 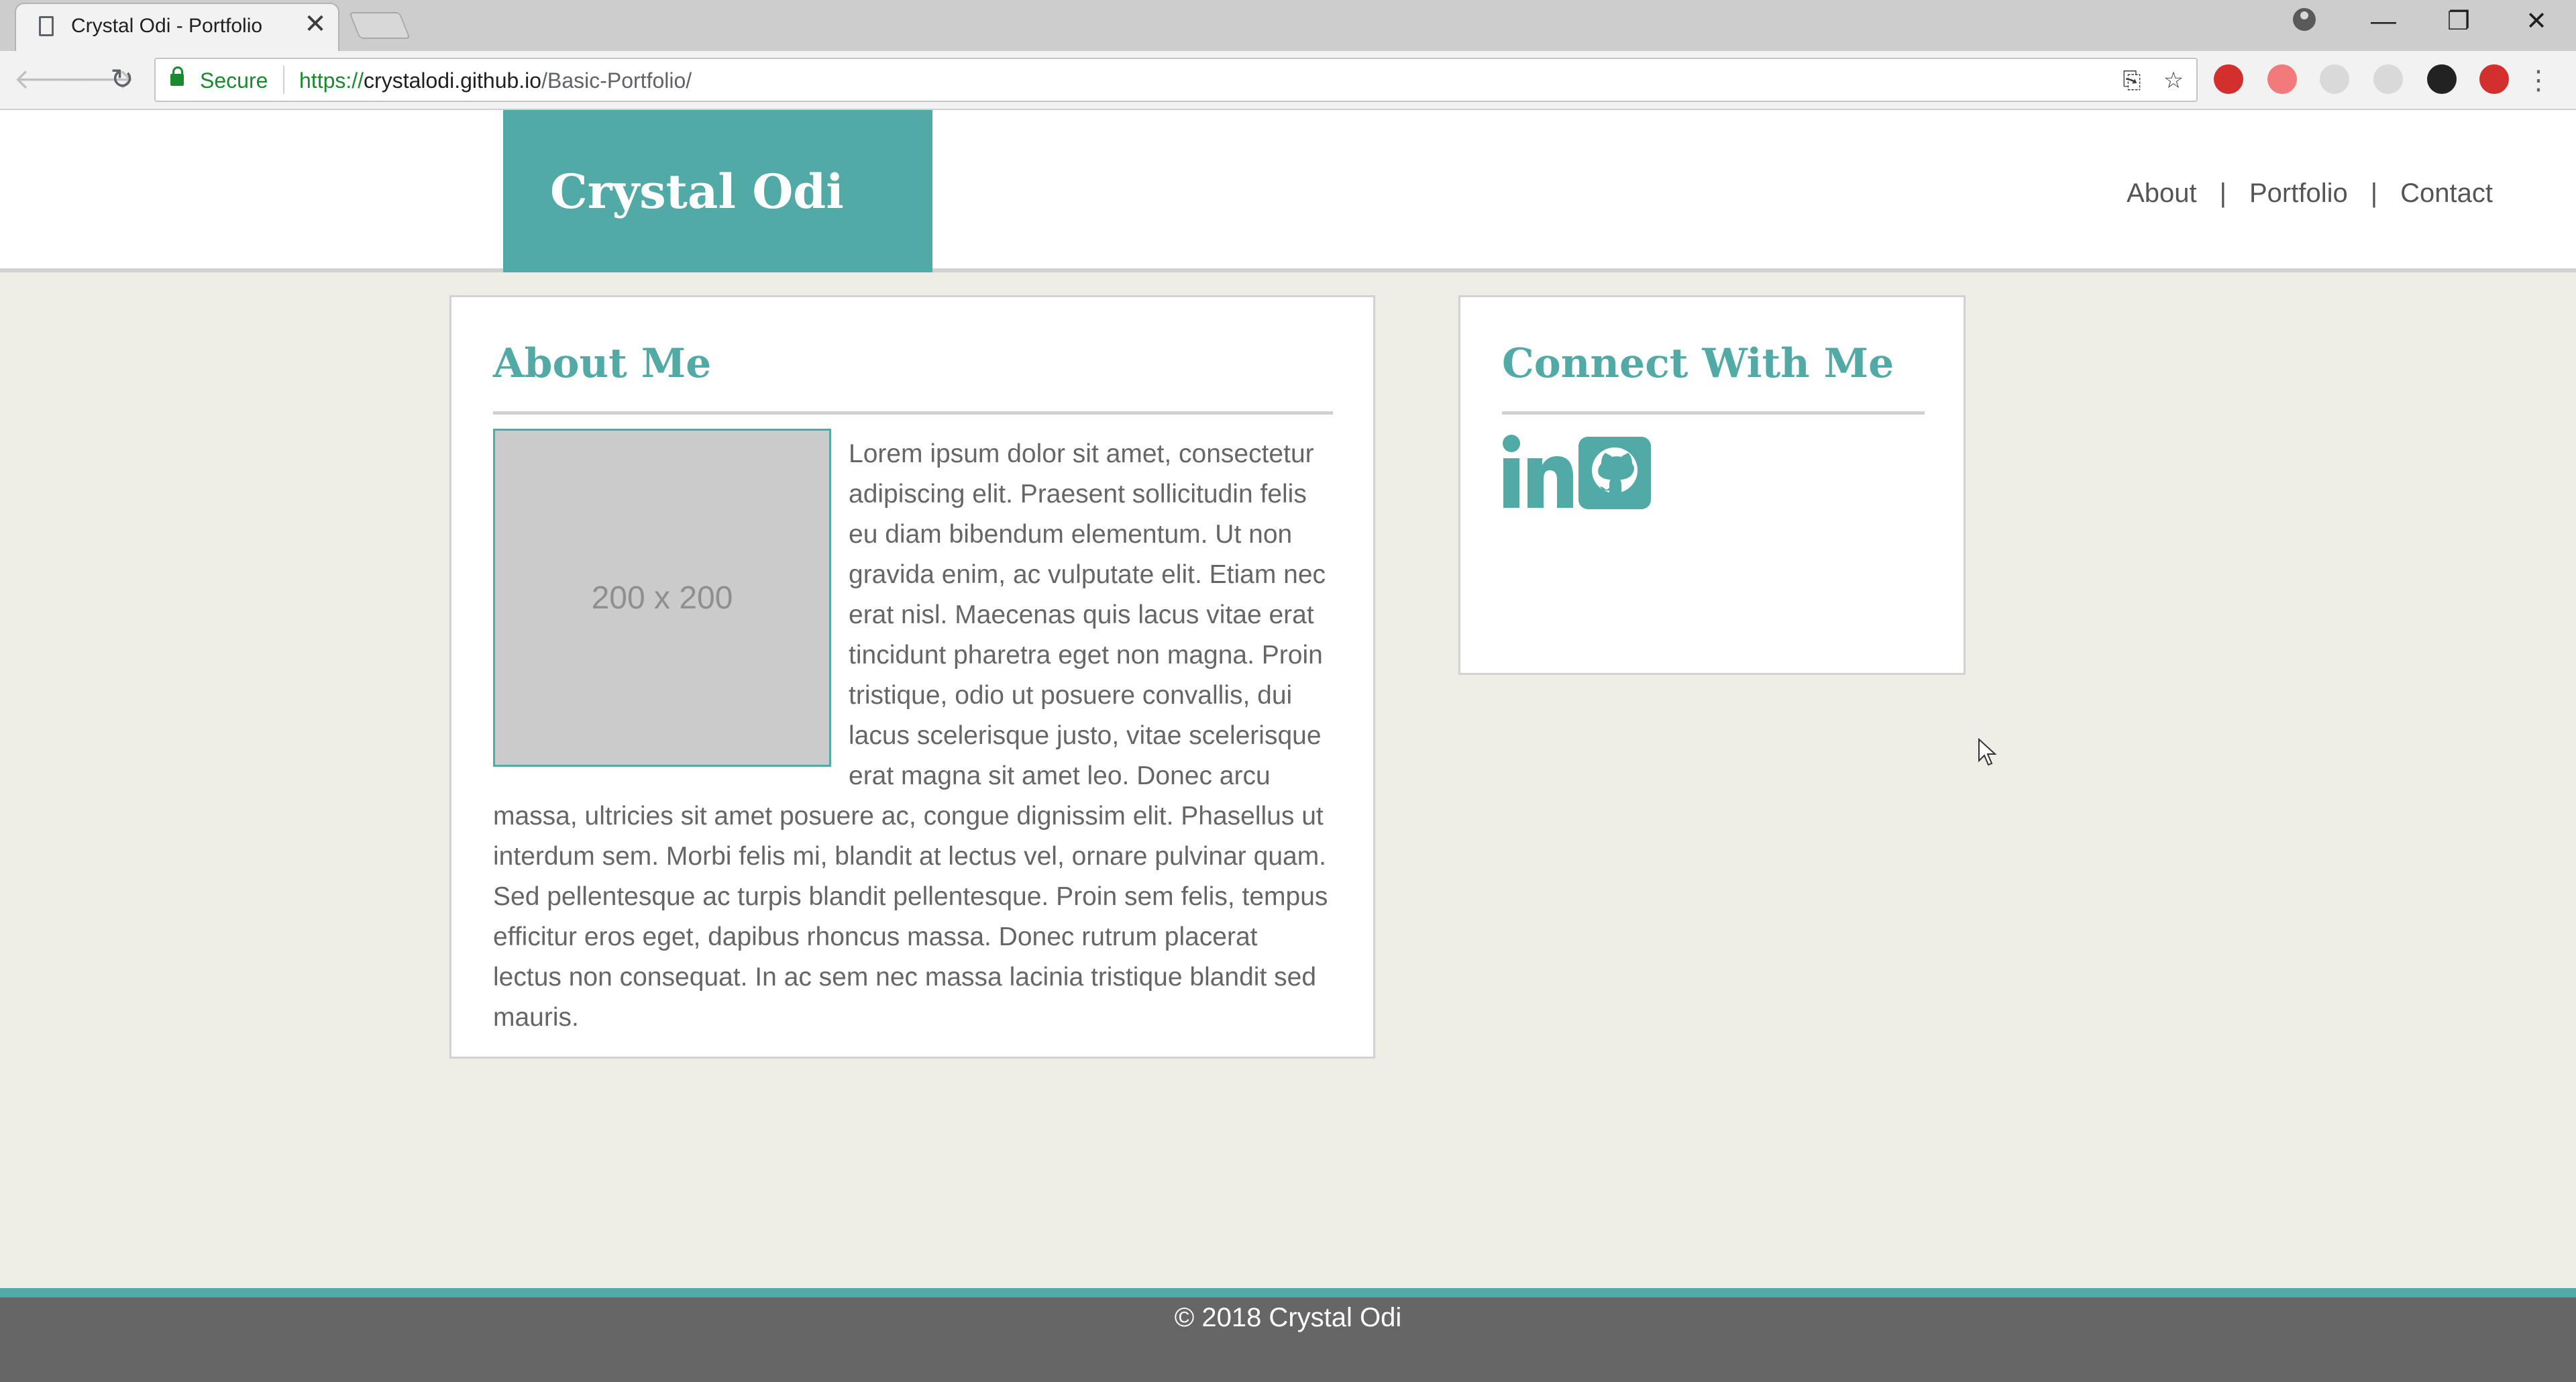 I want to click on opera-extension-icon, so click(x=2228, y=79).